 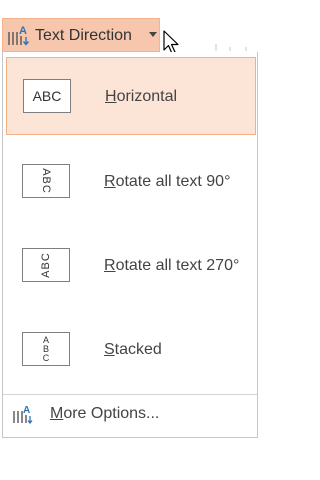 I want to click on menu-item-label: Rotate all text 270°, so click(x=171, y=266).